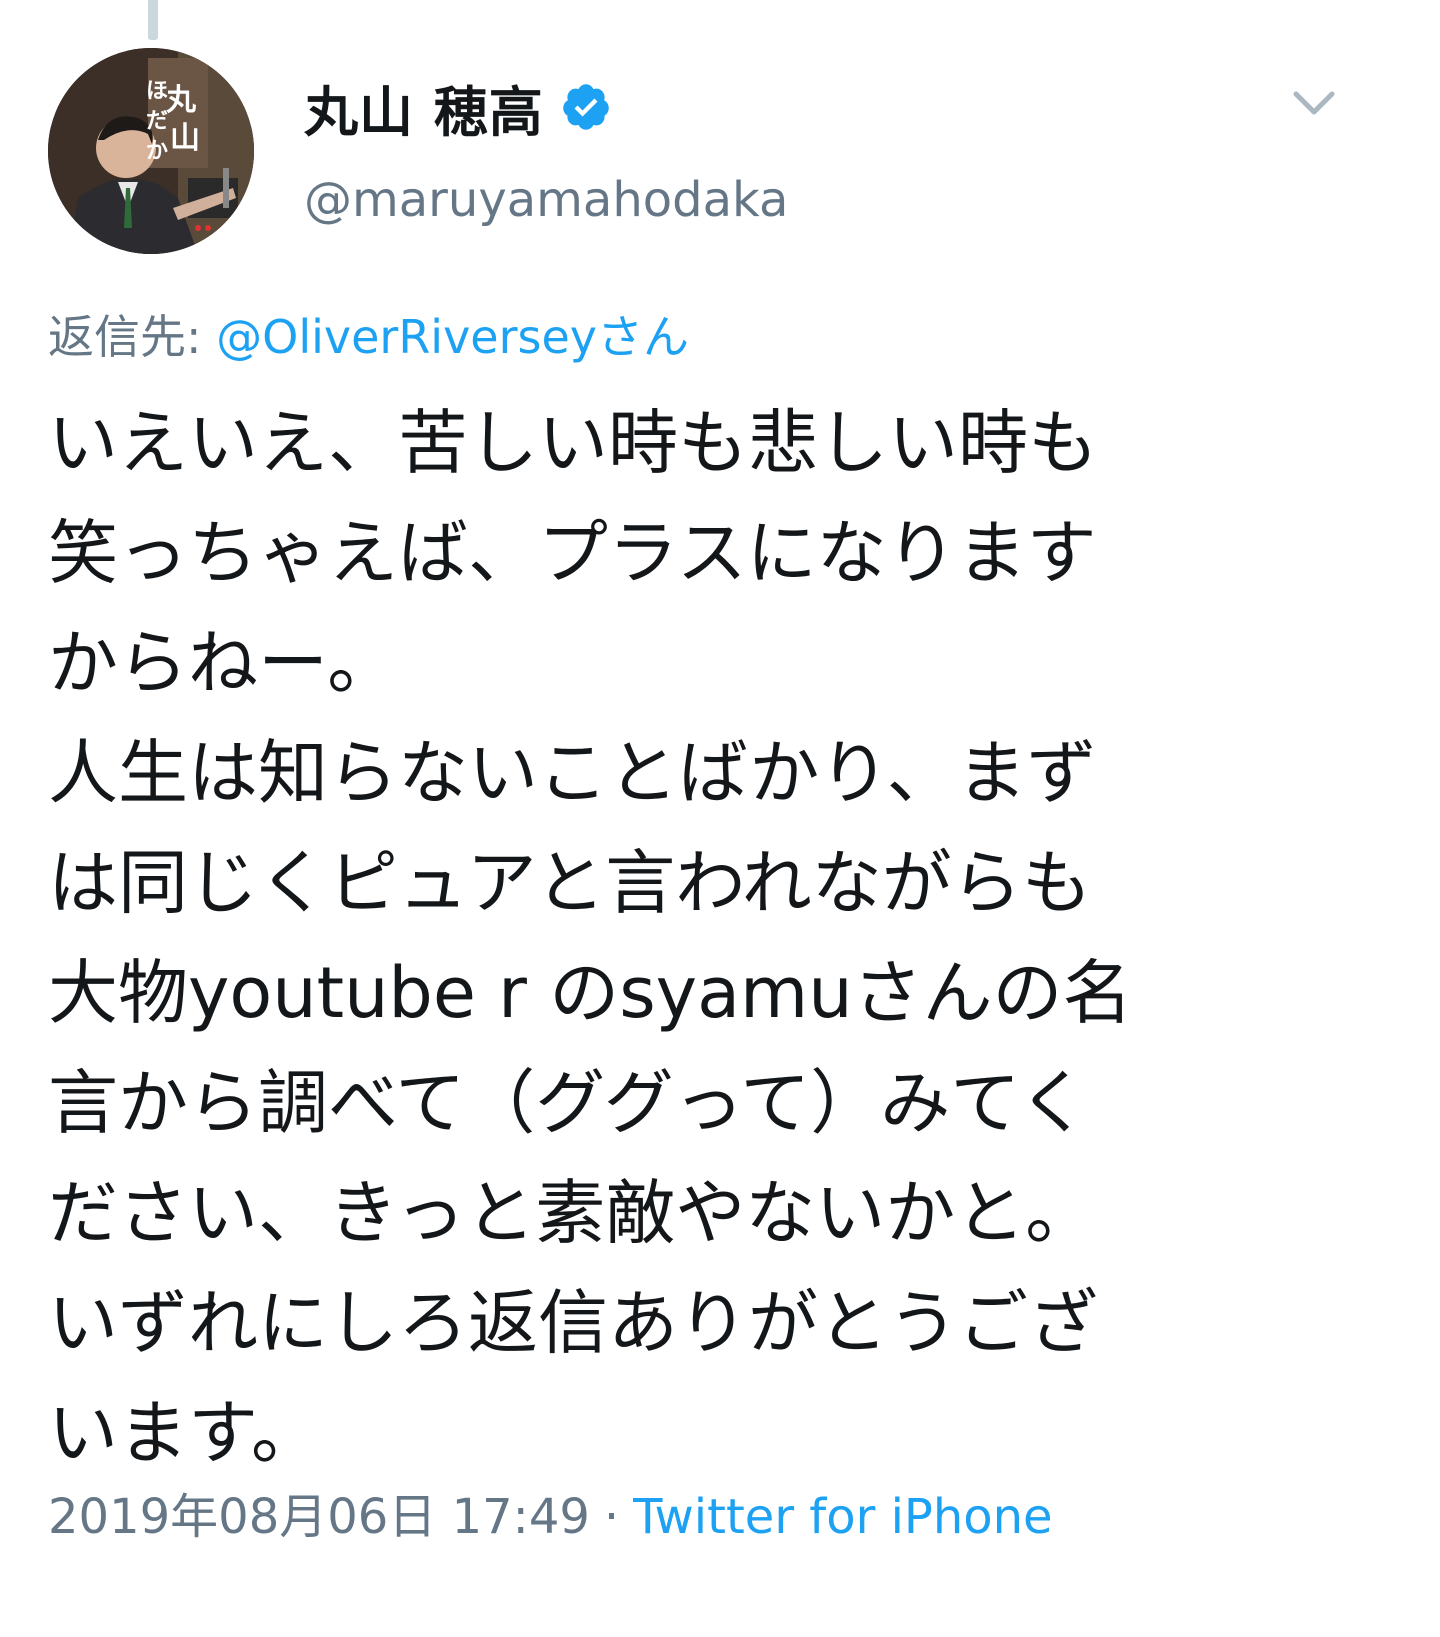 Image resolution: width=1440 pixels, height=1637 pixels. What do you see at coordinates (180, 100) in the screenshot?
I see `svg-text: 丸` at bounding box center [180, 100].